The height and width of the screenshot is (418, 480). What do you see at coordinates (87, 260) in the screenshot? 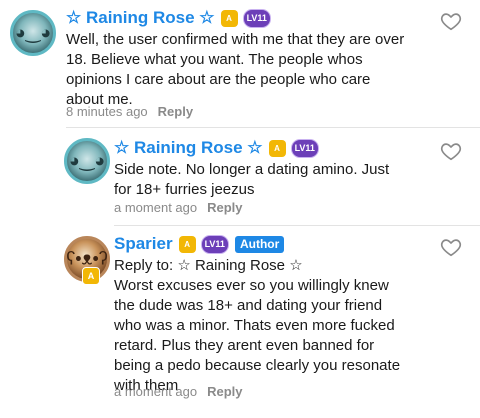
I see `avatar: ʕ•ᴥ•ʔ A` at bounding box center [87, 260].